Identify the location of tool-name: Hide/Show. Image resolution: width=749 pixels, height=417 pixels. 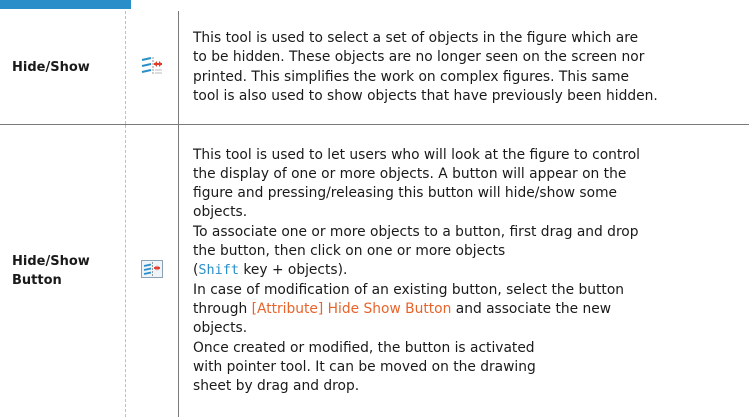
(63, 68).